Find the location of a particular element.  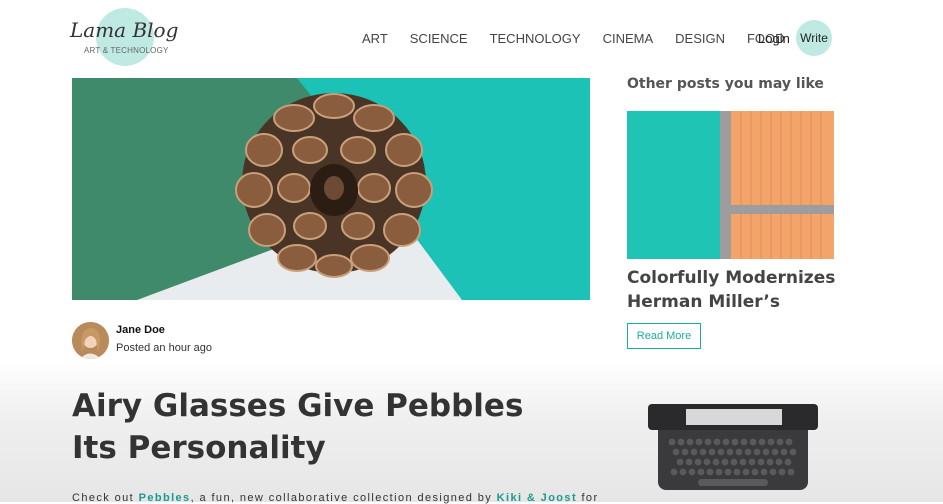

nav-link-cinema: CINEMA is located at coordinates (628, 38).